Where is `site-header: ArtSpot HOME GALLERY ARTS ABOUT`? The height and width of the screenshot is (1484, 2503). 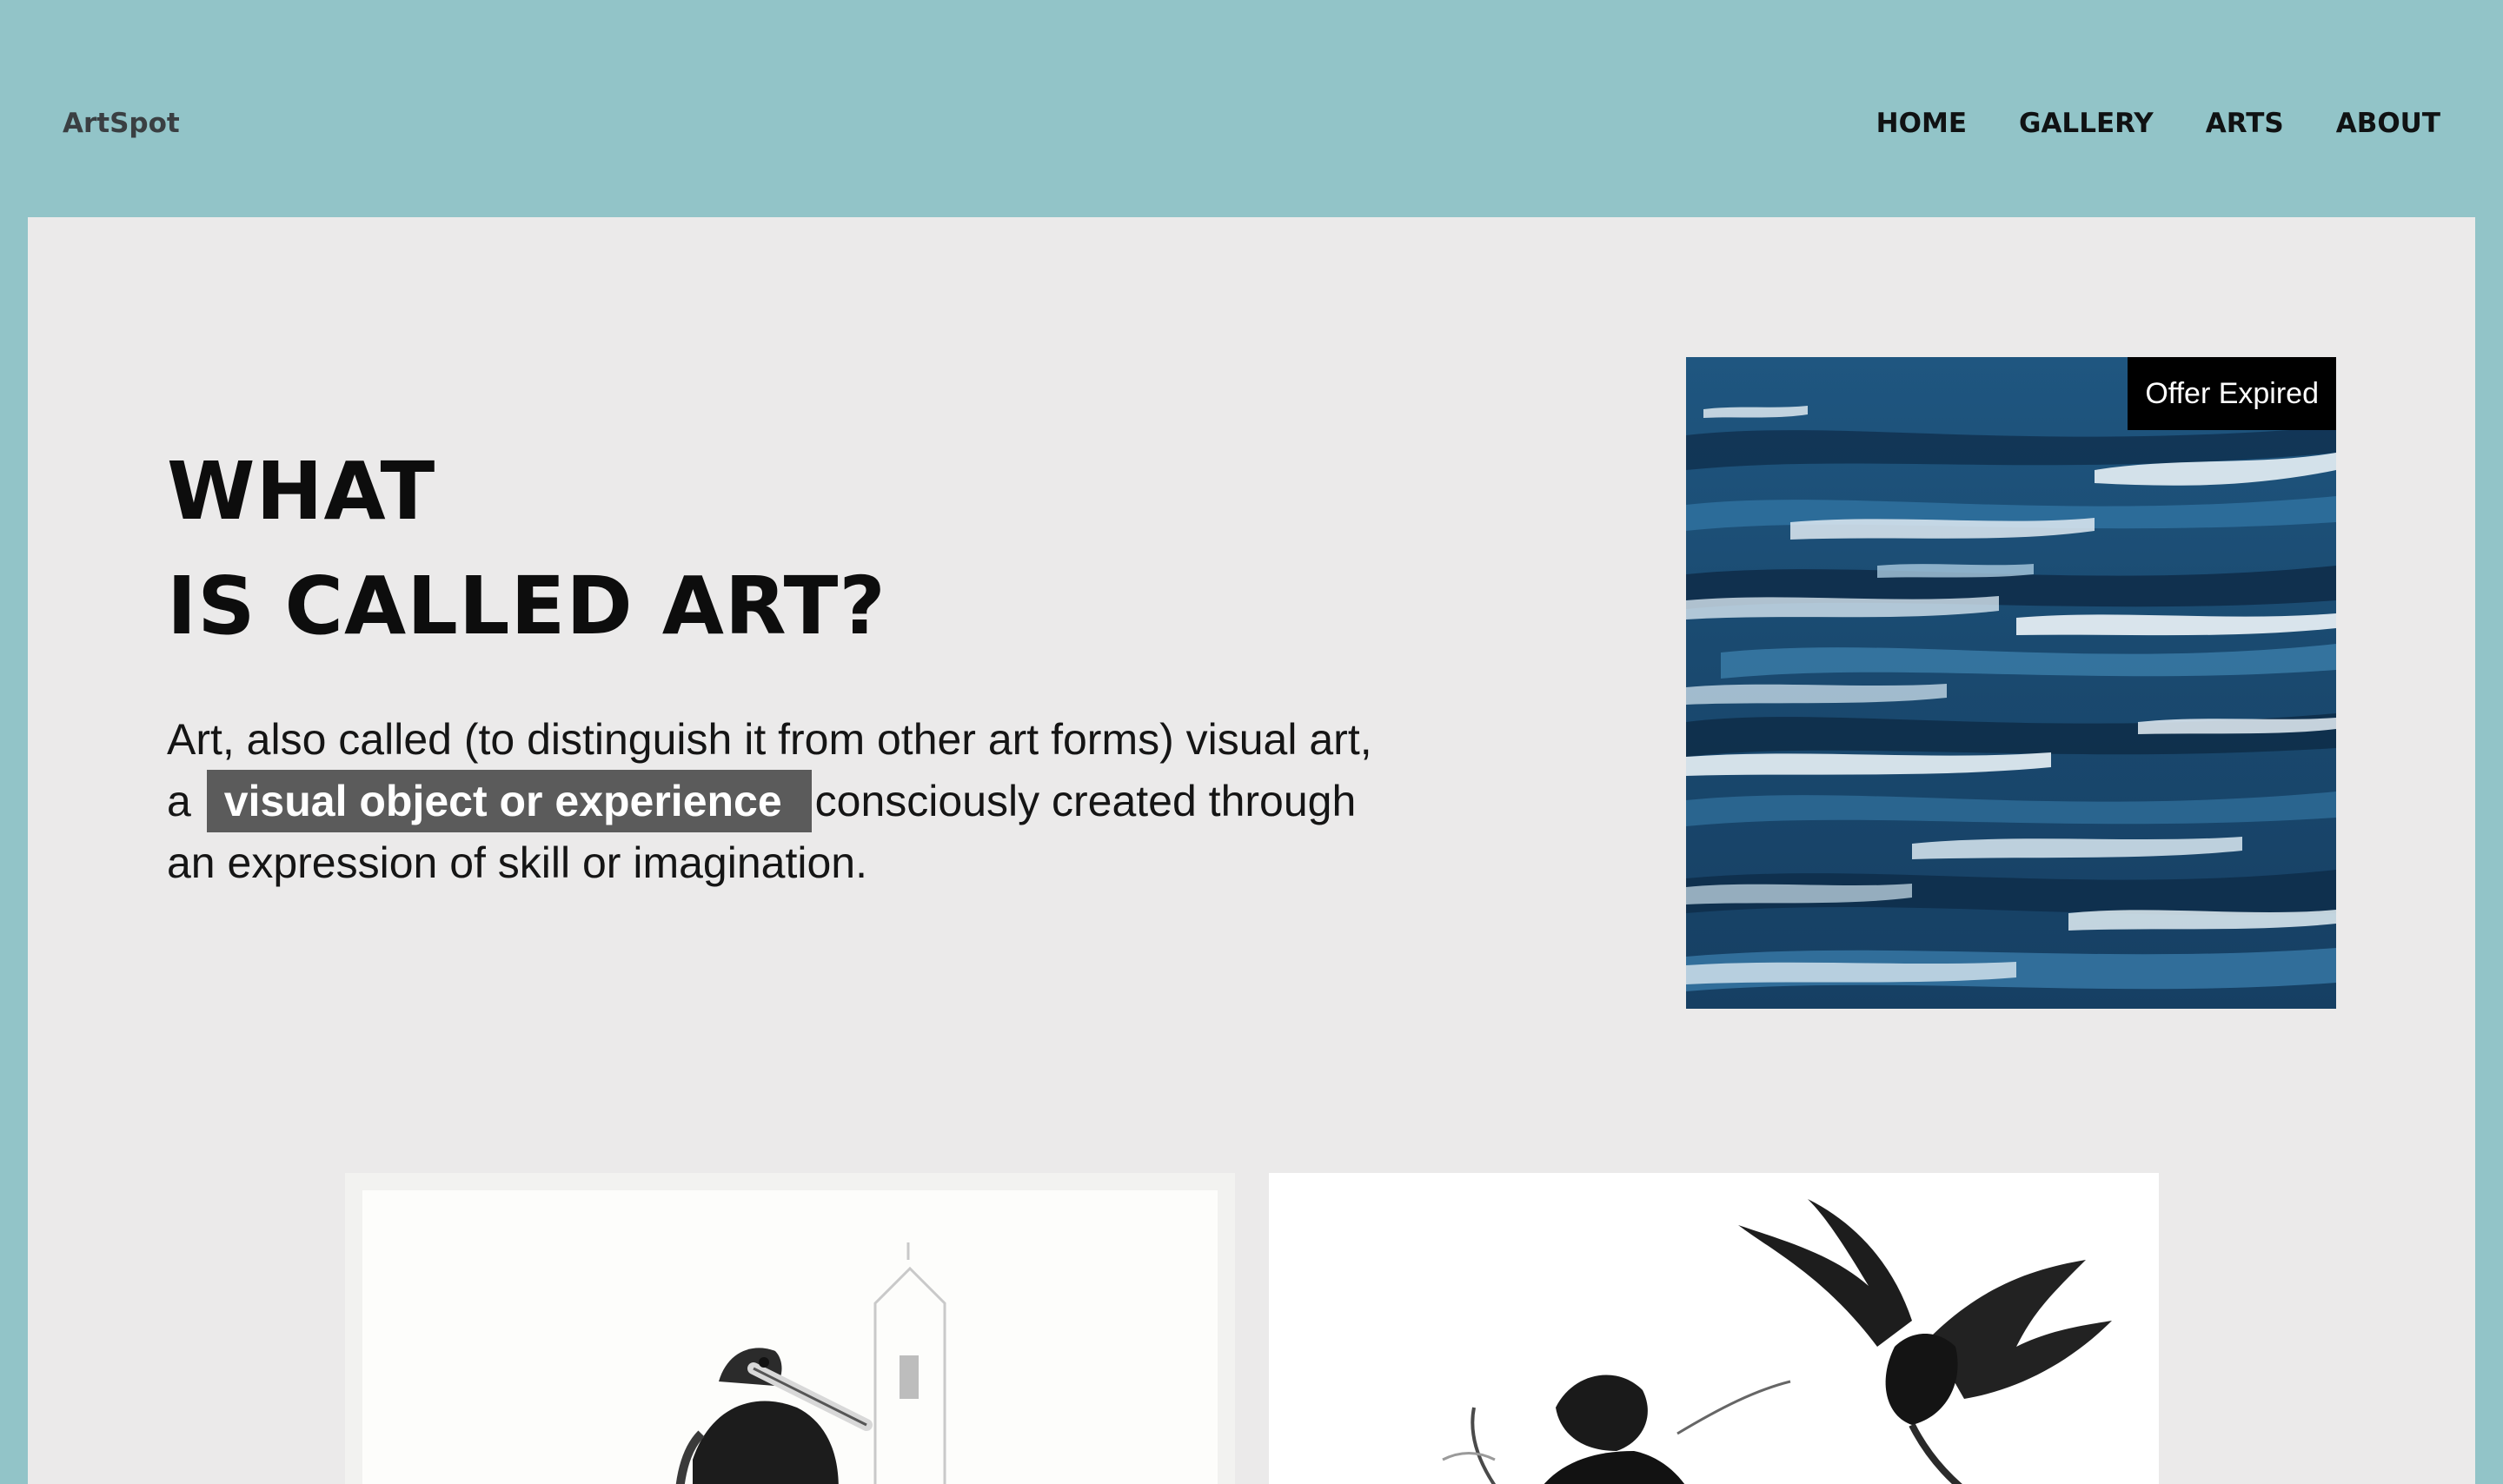
site-header: ArtSpot HOME GALLERY ARTS ABOUT is located at coordinates (1251, 108).